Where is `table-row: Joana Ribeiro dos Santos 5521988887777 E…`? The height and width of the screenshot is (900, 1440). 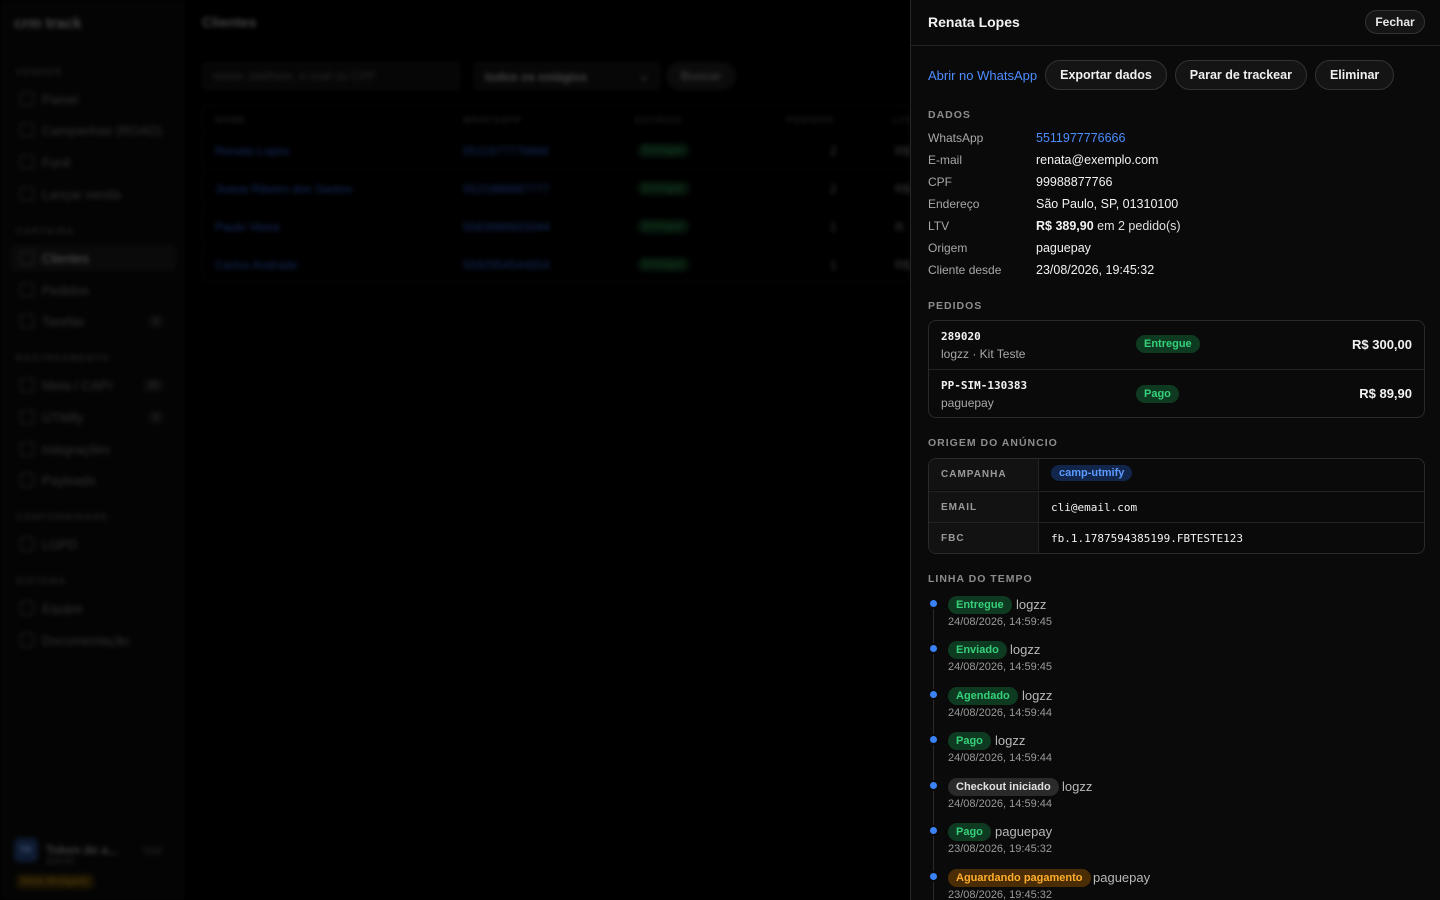
table-row: Joana Ribeiro dos Santos 5521988887777 E… is located at coordinates (557, 188).